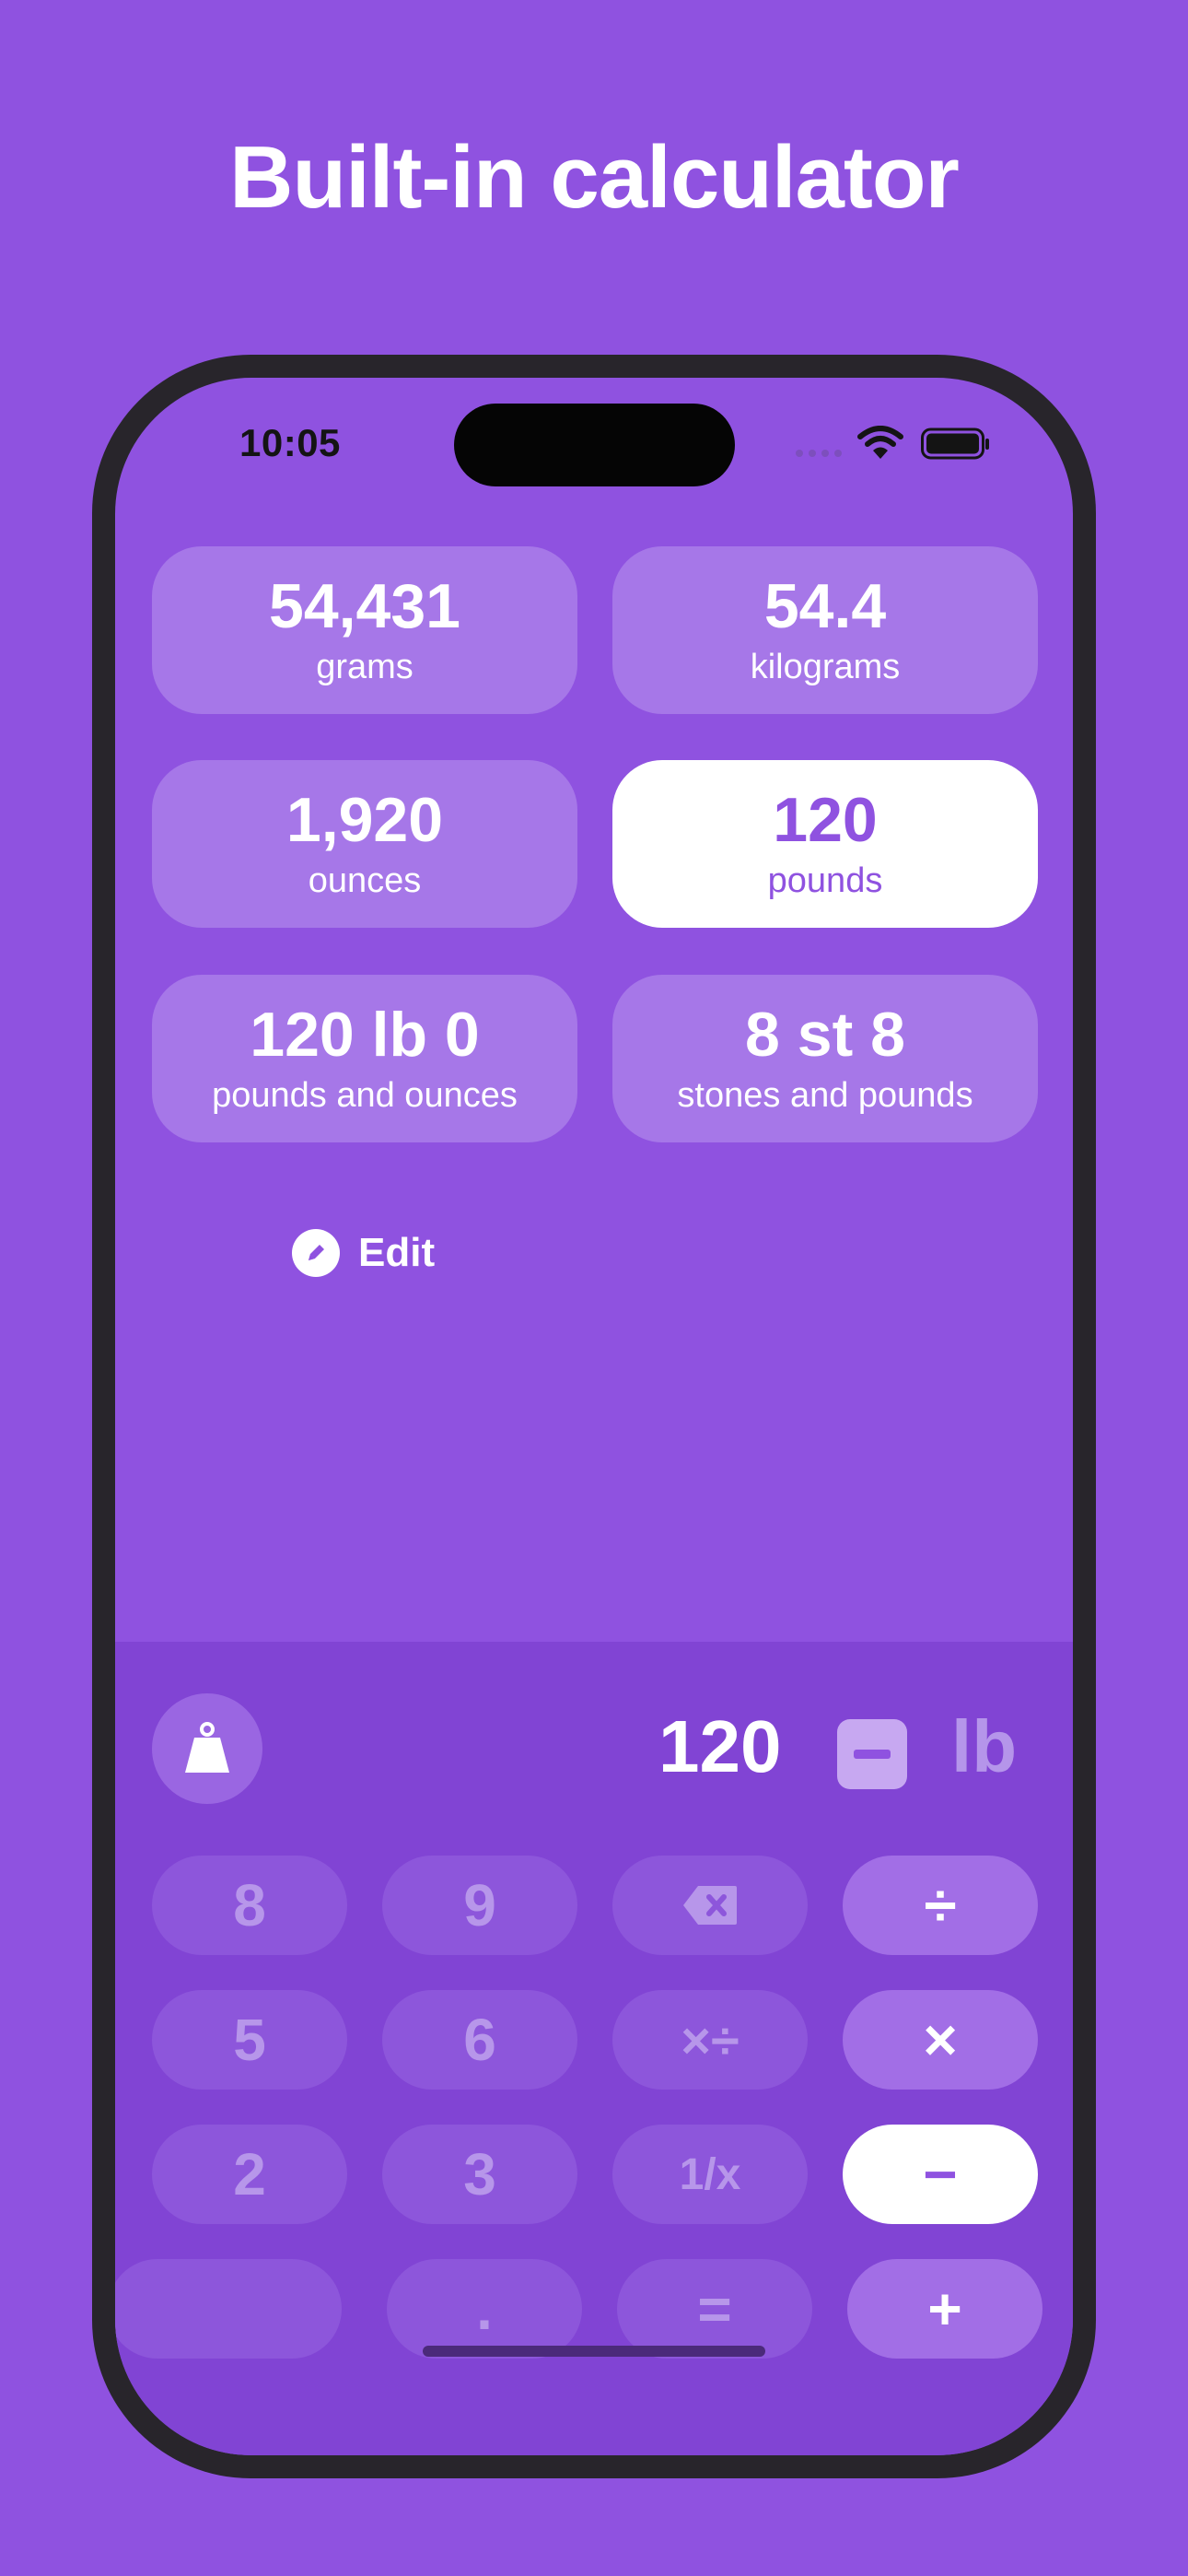 This screenshot has height=2576, width=1188. I want to click on status-time: 10:05, so click(290, 442).